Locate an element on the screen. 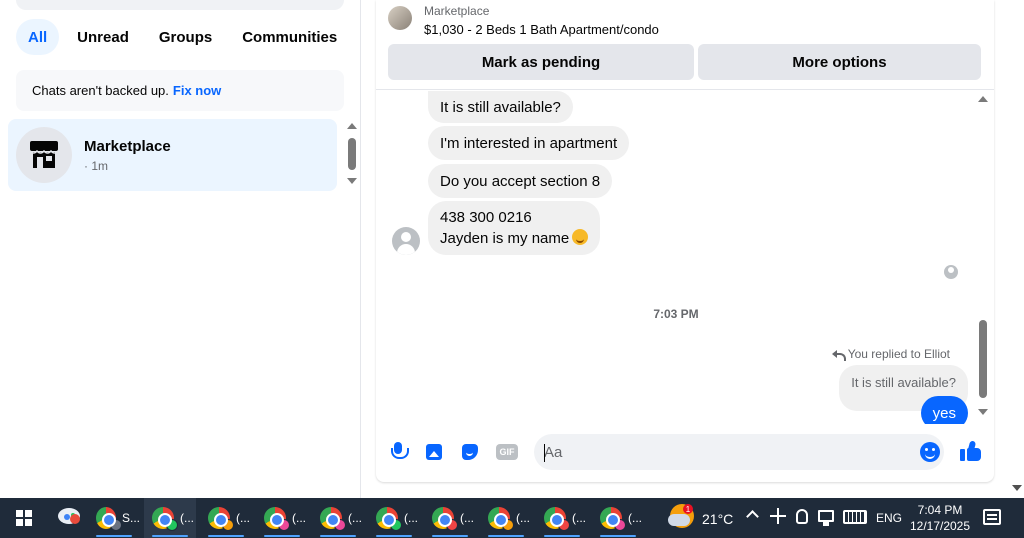 The width and height of the screenshot is (1024, 538). clock-date: 12/17/2025 is located at coordinates (940, 526).